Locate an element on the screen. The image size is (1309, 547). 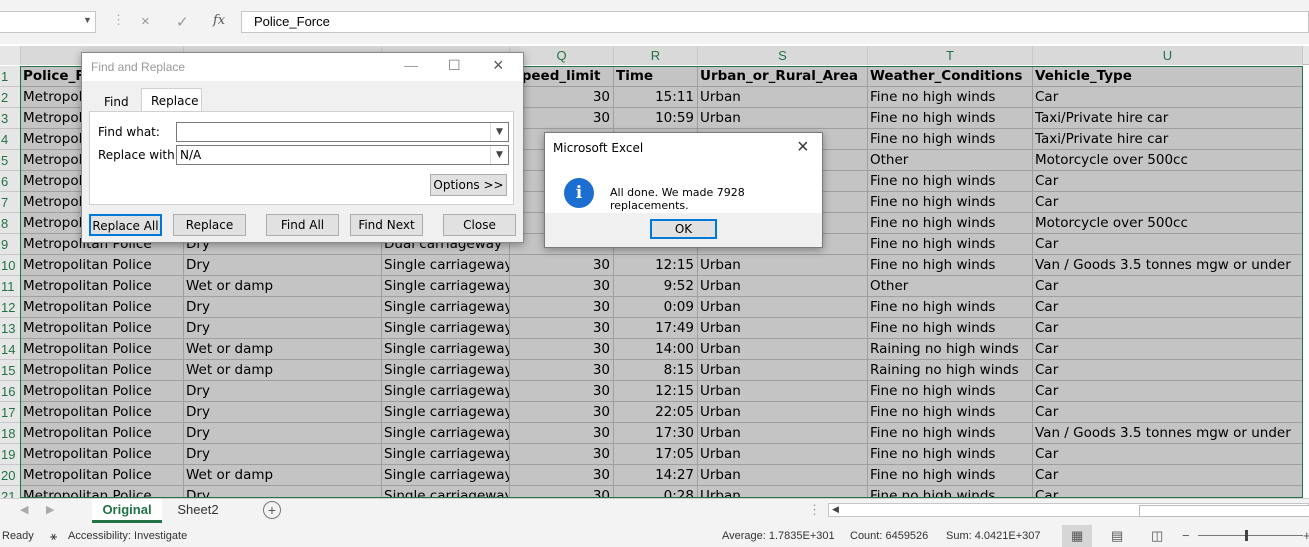
zoom-out-icon: − is located at coordinates (1186, 536).